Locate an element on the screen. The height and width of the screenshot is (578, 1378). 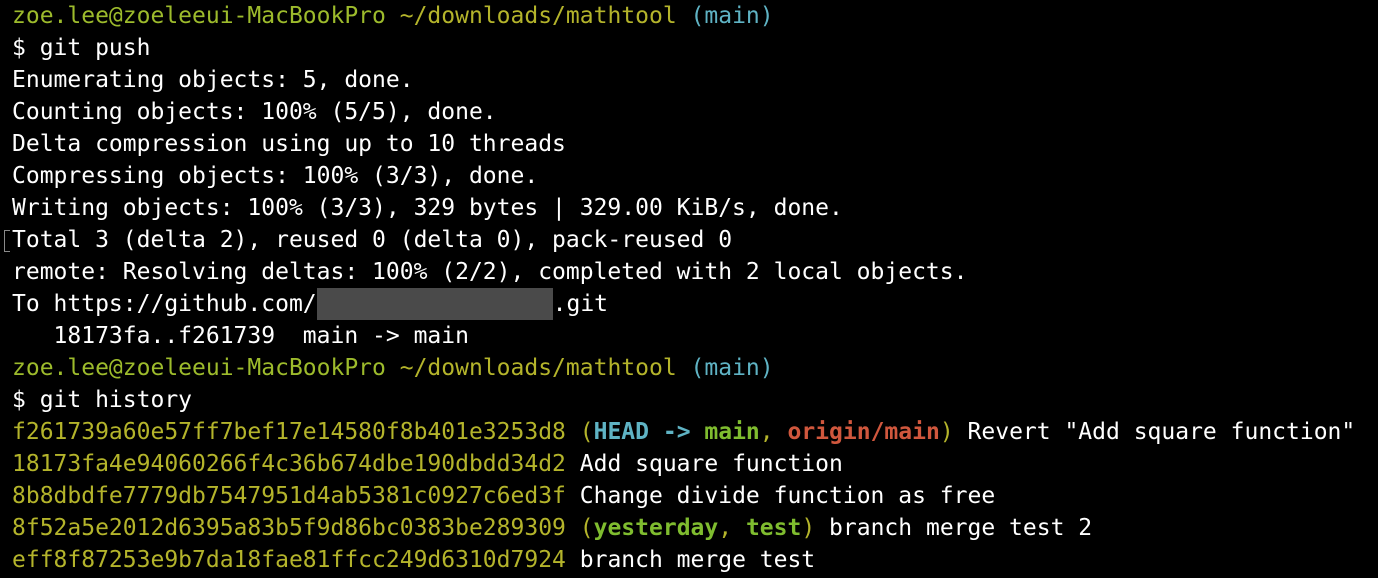
commit-hash: eff8f87253e9b7da18fae81ffcc249d6310d7924 is located at coordinates (289, 560).